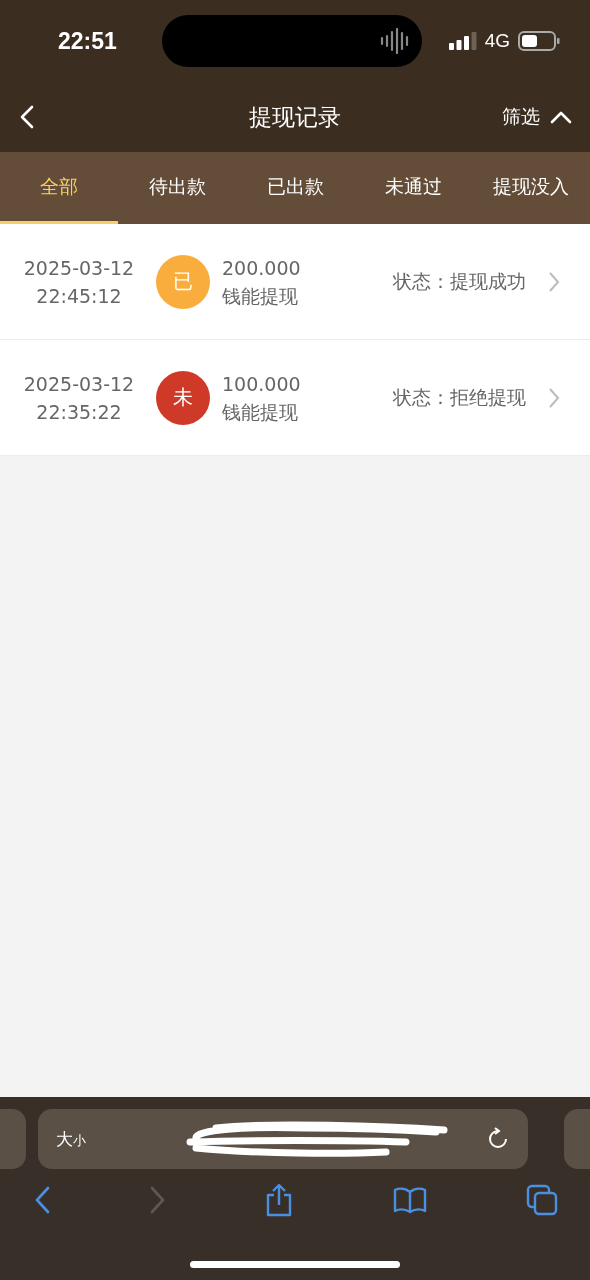  I want to click on reload-icon, so click(498, 1139).